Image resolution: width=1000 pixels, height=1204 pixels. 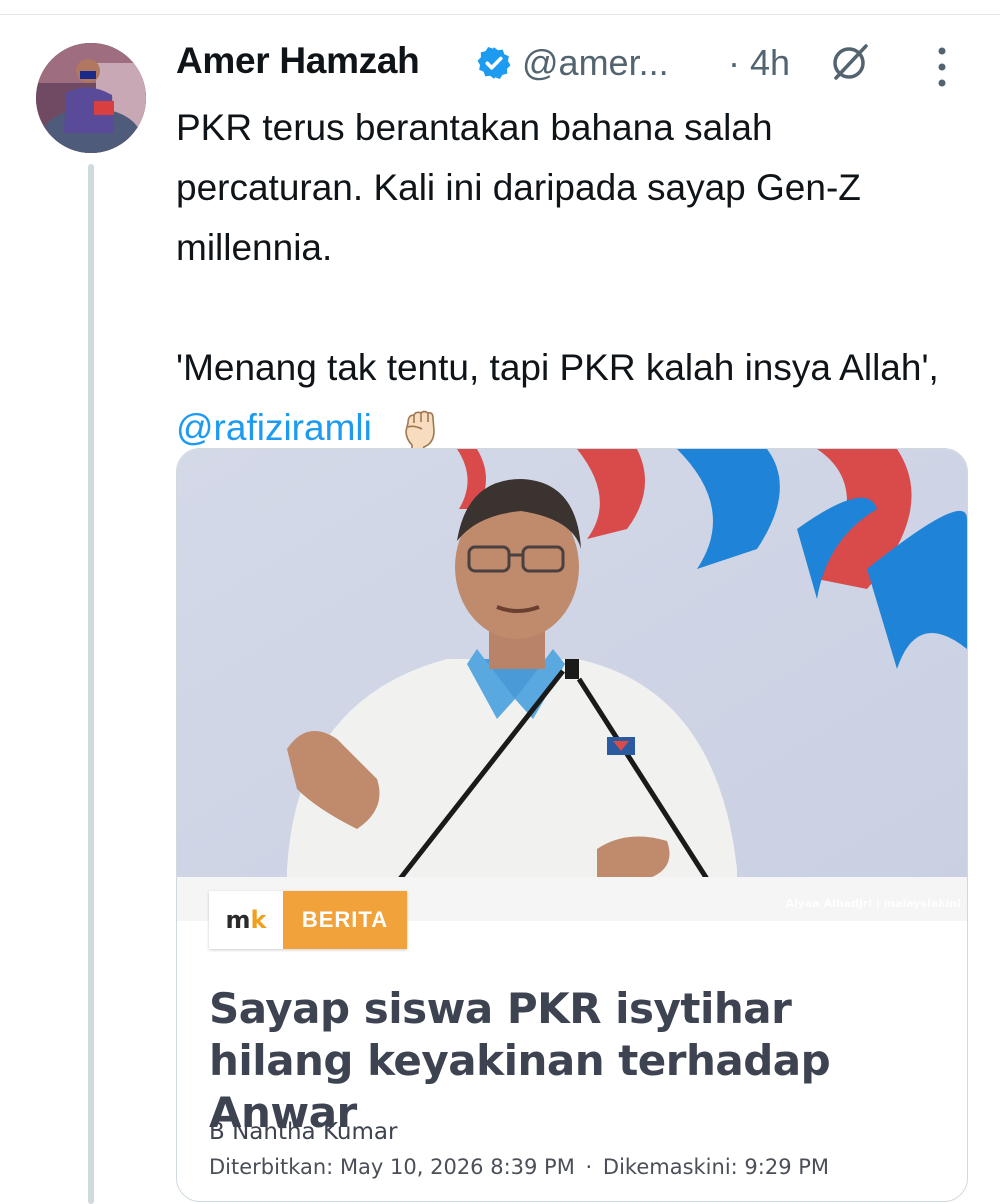 I want to click on category-label: BERITA, so click(x=345, y=920).